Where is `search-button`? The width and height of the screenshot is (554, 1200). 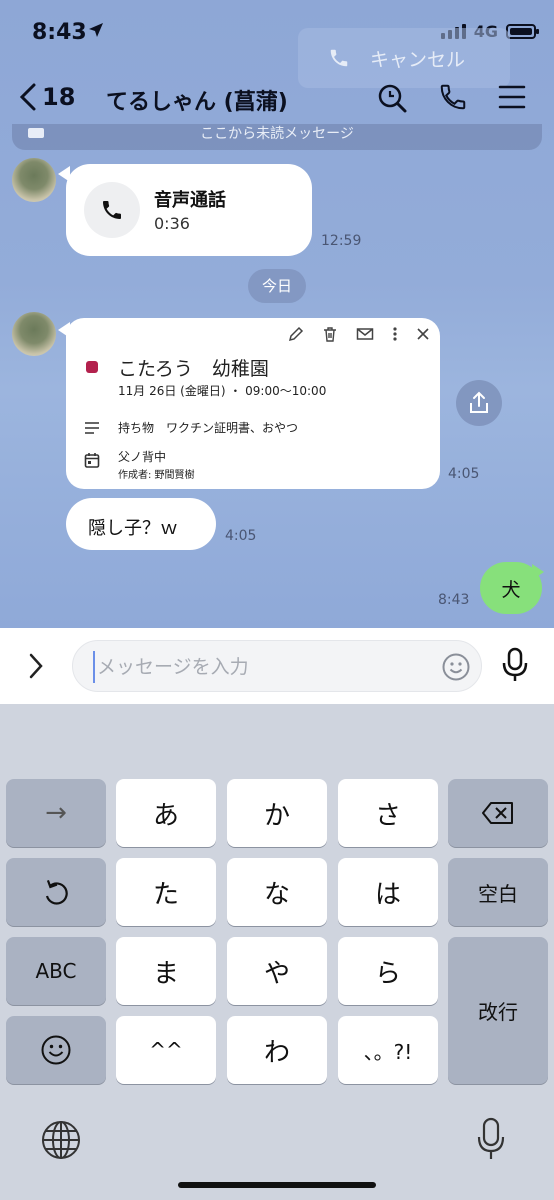
search-button is located at coordinates (392, 100).